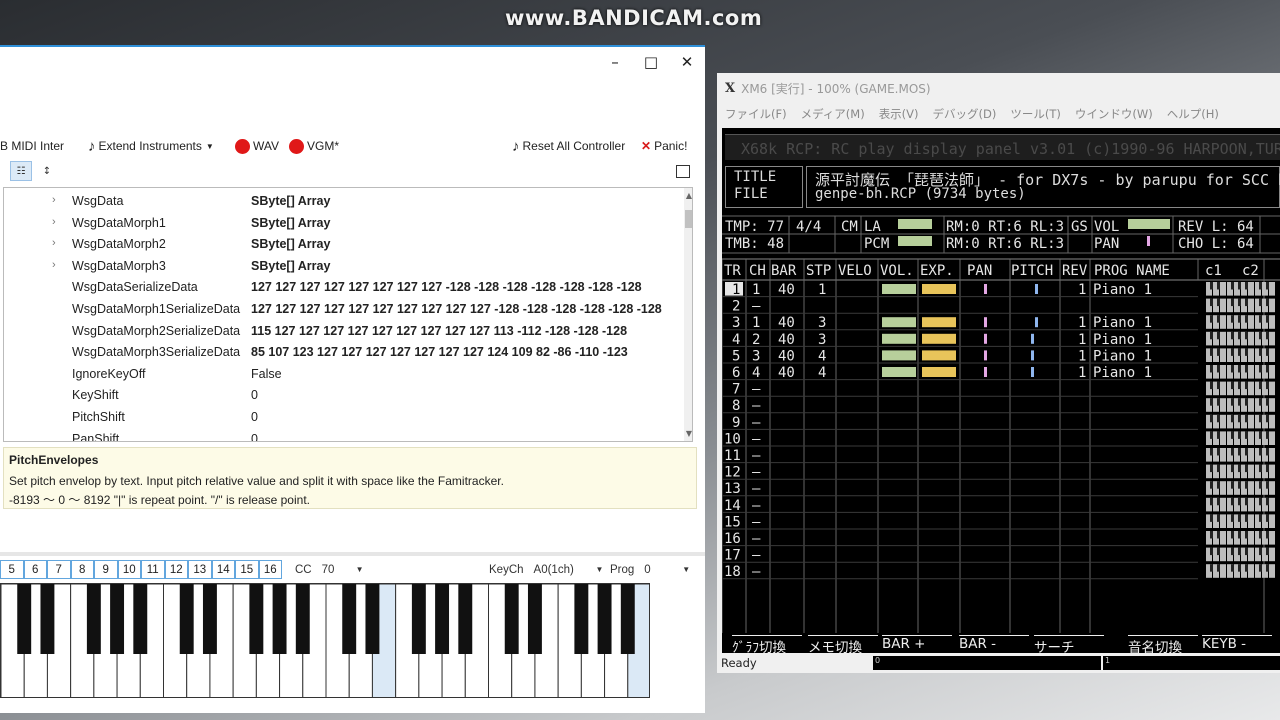 The width and height of the screenshot is (1280, 720). What do you see at coordinates (325, 640) in the screenshot?
I see `piano-keyboard` at bounding box center [325, 640].